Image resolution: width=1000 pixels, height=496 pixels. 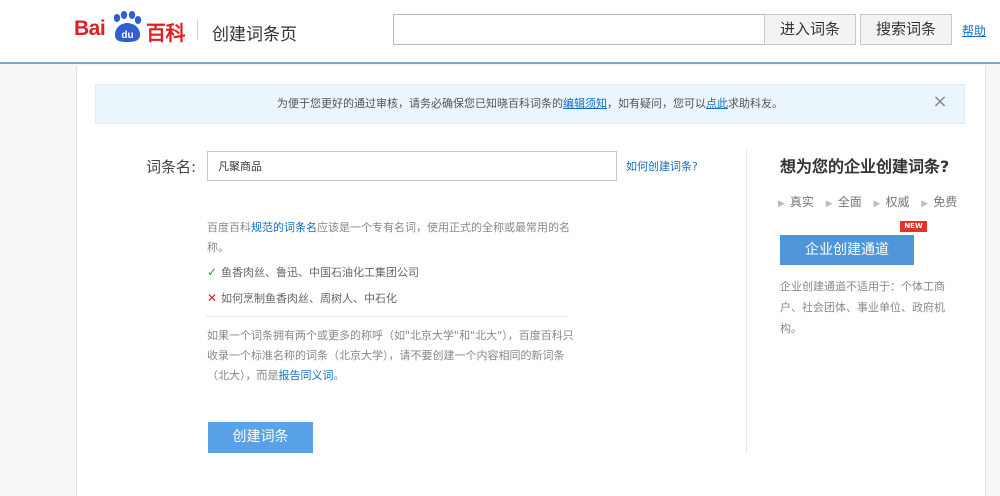 What do you see at coordinates (849, 202) in the screenshot?
I see `feature-item: 全面` at bounding box center [849, 202].